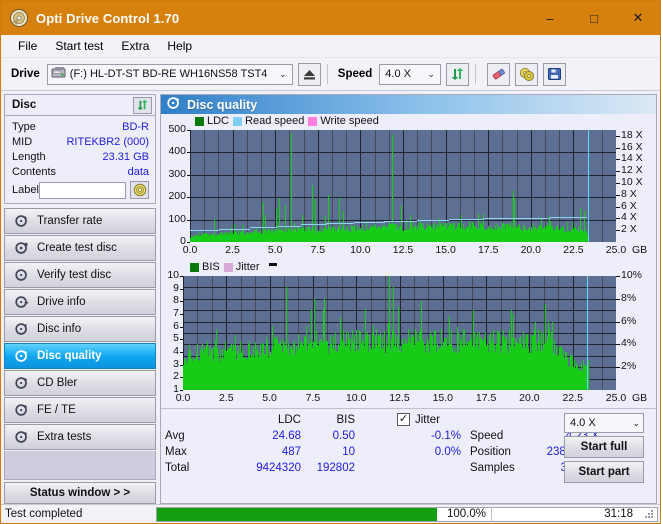 Image resolution: width=661 pixels, height=524 pixels. What do you see at coordinates (550, 18) in the screenshot?
I see `minimize-button: –` at bounding box center [550, 18].